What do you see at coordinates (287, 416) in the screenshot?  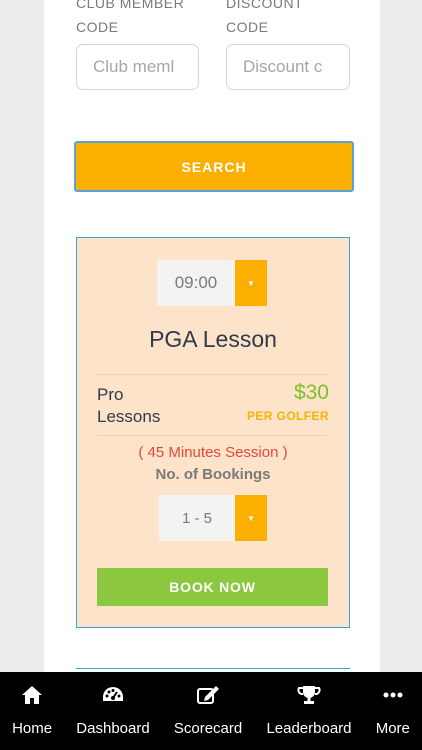 I see `per-golfer-label: PER GOLFER` at bounding box center [287, 416].